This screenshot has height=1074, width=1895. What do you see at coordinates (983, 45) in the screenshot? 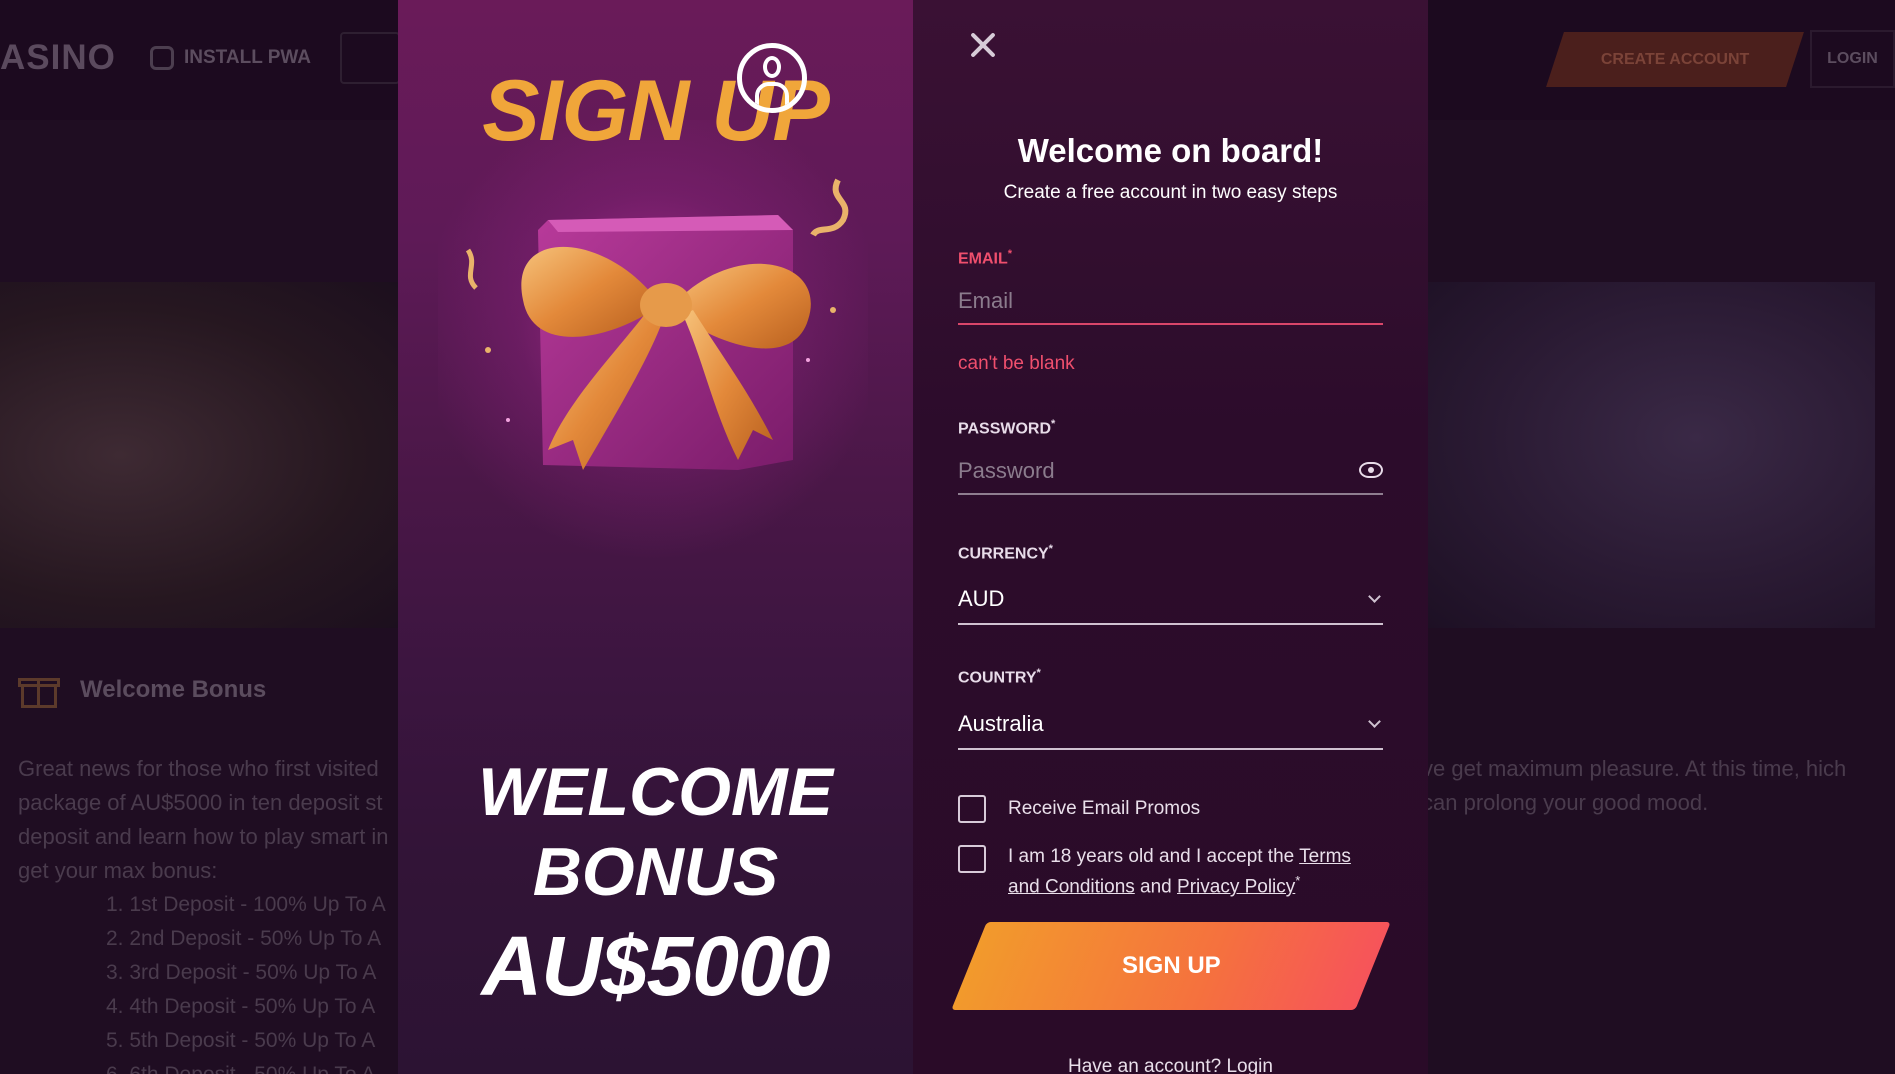
I see `close-icon` at bounding box center [983, 45].